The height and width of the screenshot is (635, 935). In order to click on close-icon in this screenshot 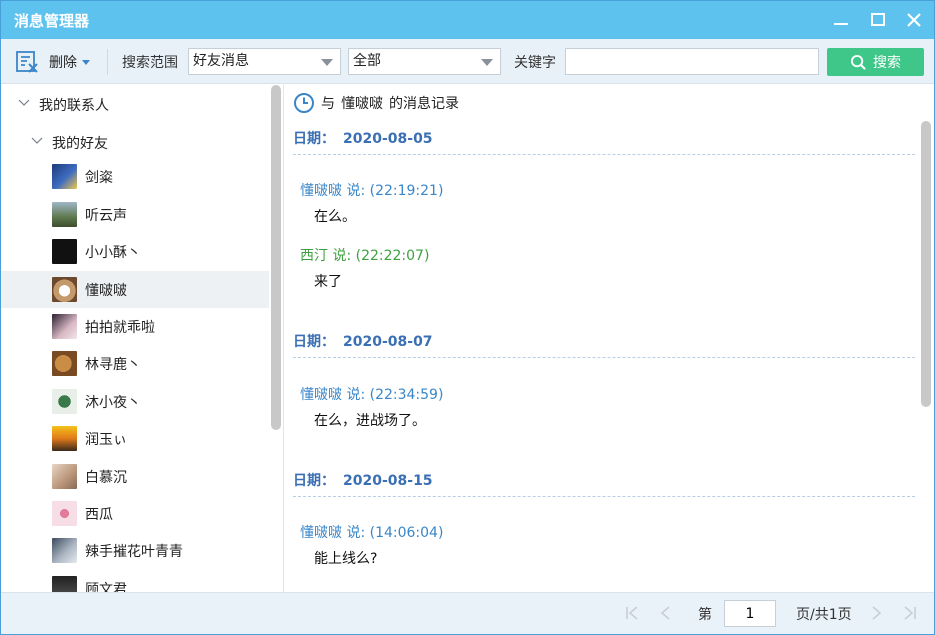, I will do `click(914, 20)`.